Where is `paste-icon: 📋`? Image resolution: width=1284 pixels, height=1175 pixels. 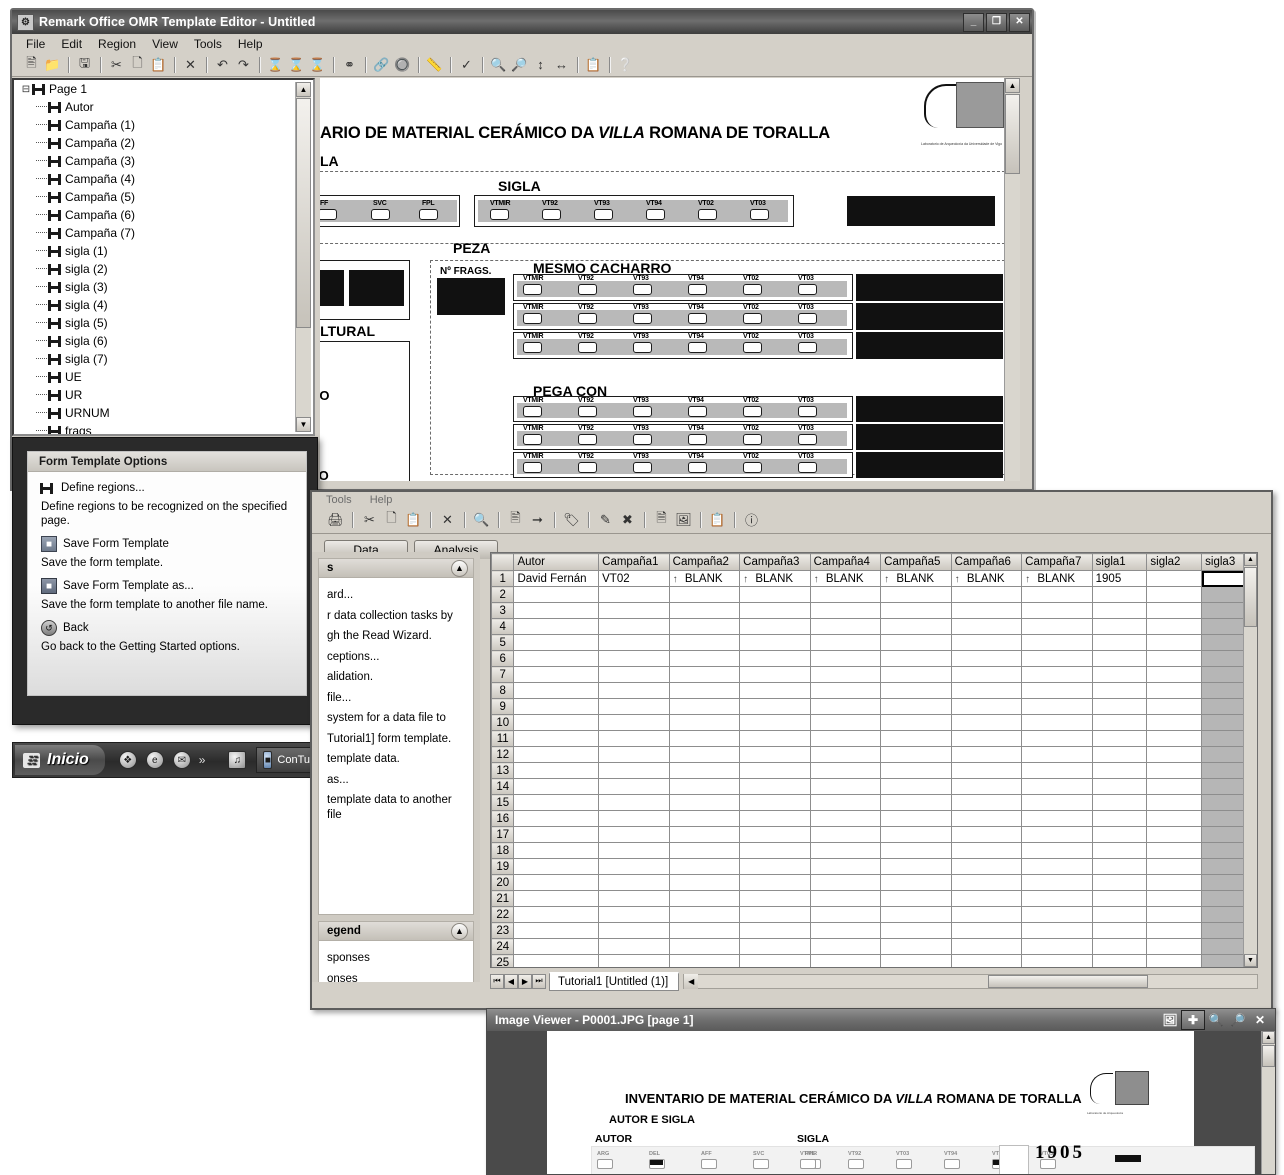
paste-icon: 📋 is located at coordinates (158, 64).